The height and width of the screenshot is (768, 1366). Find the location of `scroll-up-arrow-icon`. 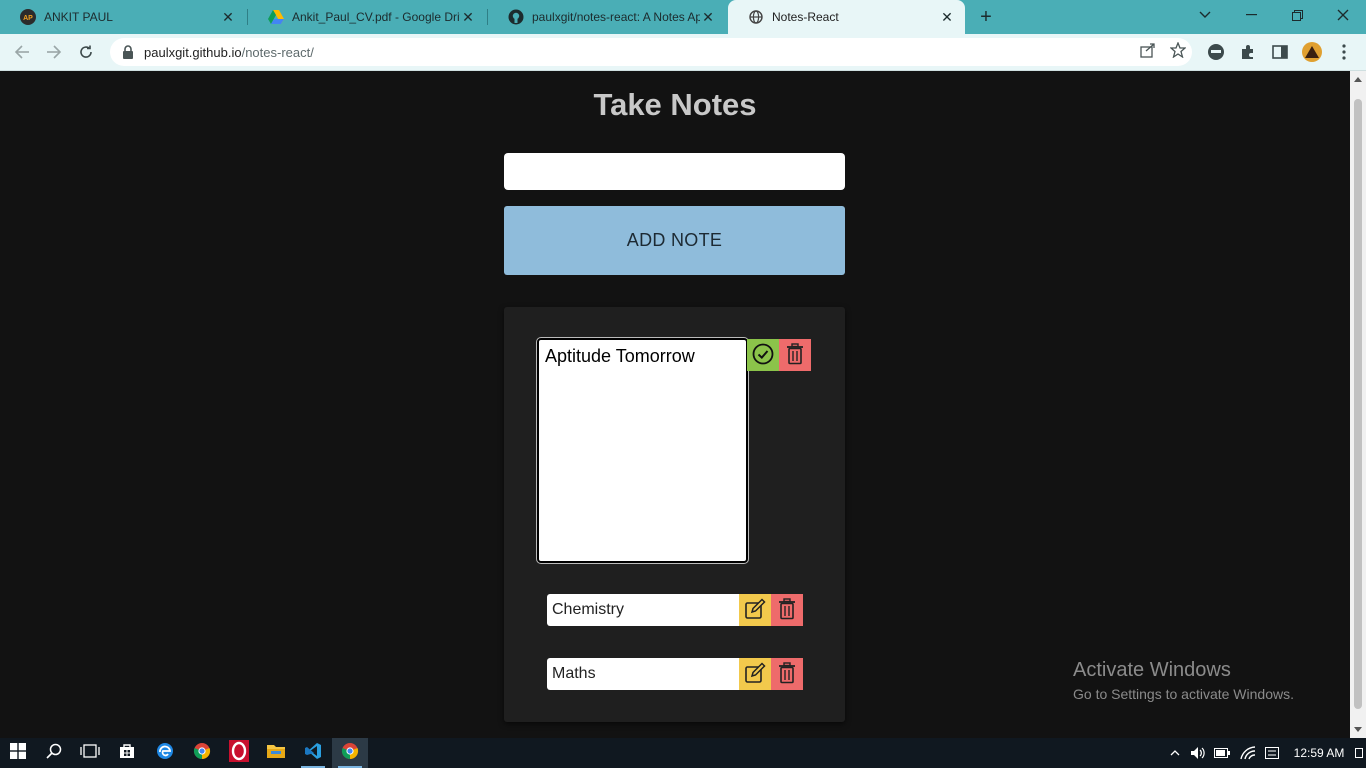

scroll-up-arrow-icon is located at coordinates (1358, 79).